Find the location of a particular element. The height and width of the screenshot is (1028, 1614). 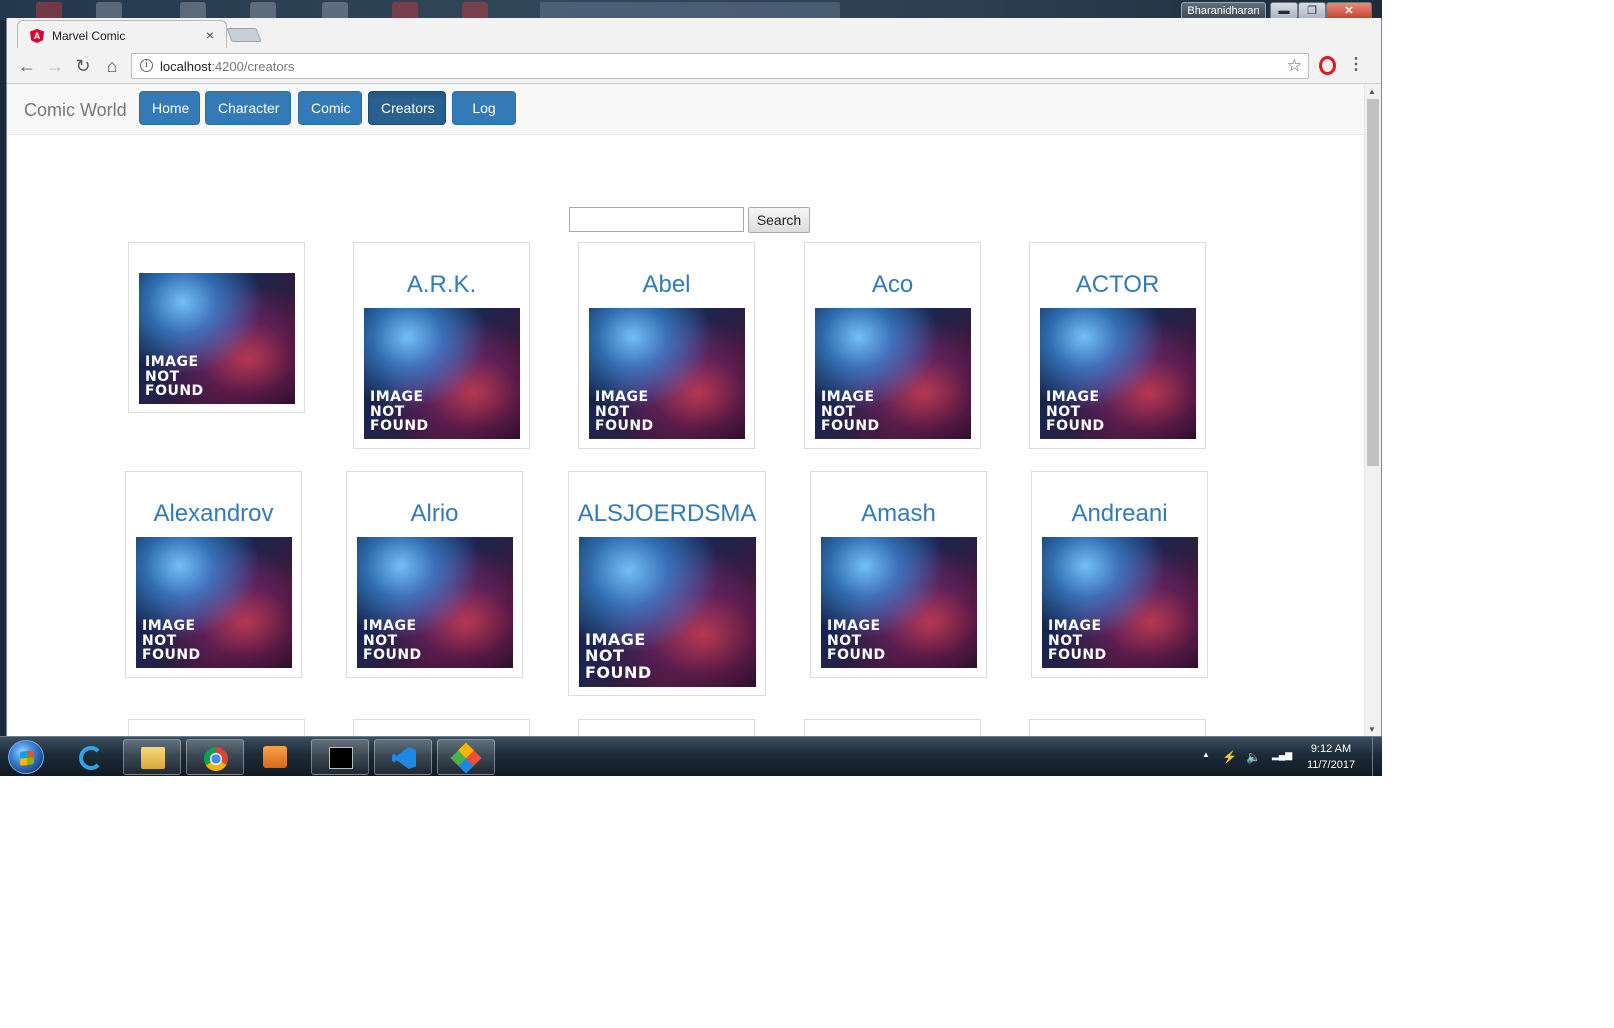

media-player-icon is located at coordinates (275, 757).